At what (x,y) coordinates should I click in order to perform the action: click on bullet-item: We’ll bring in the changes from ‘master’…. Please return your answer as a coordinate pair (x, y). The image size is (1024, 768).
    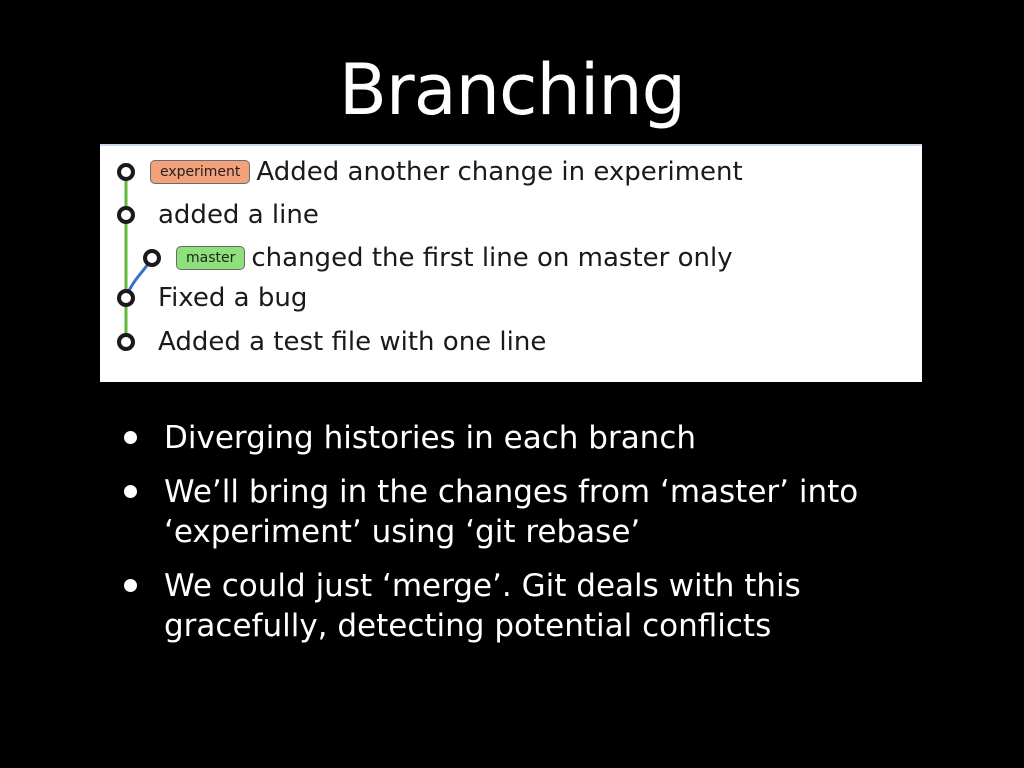
    Looking at the image, I should click on (530, 512).